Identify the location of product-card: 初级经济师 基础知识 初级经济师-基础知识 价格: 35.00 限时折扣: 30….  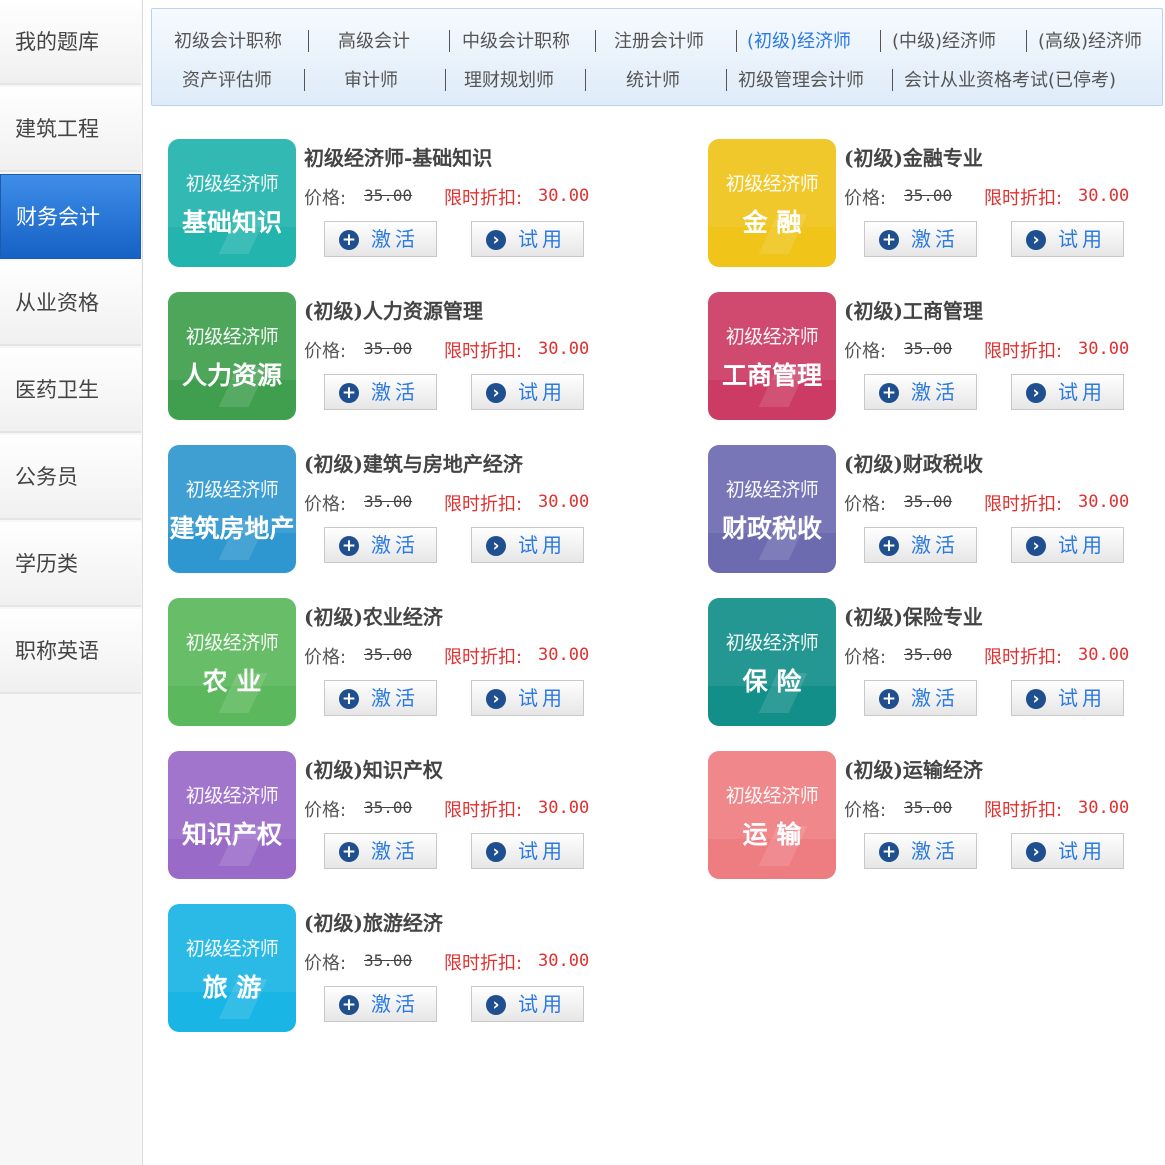
(388, 204).